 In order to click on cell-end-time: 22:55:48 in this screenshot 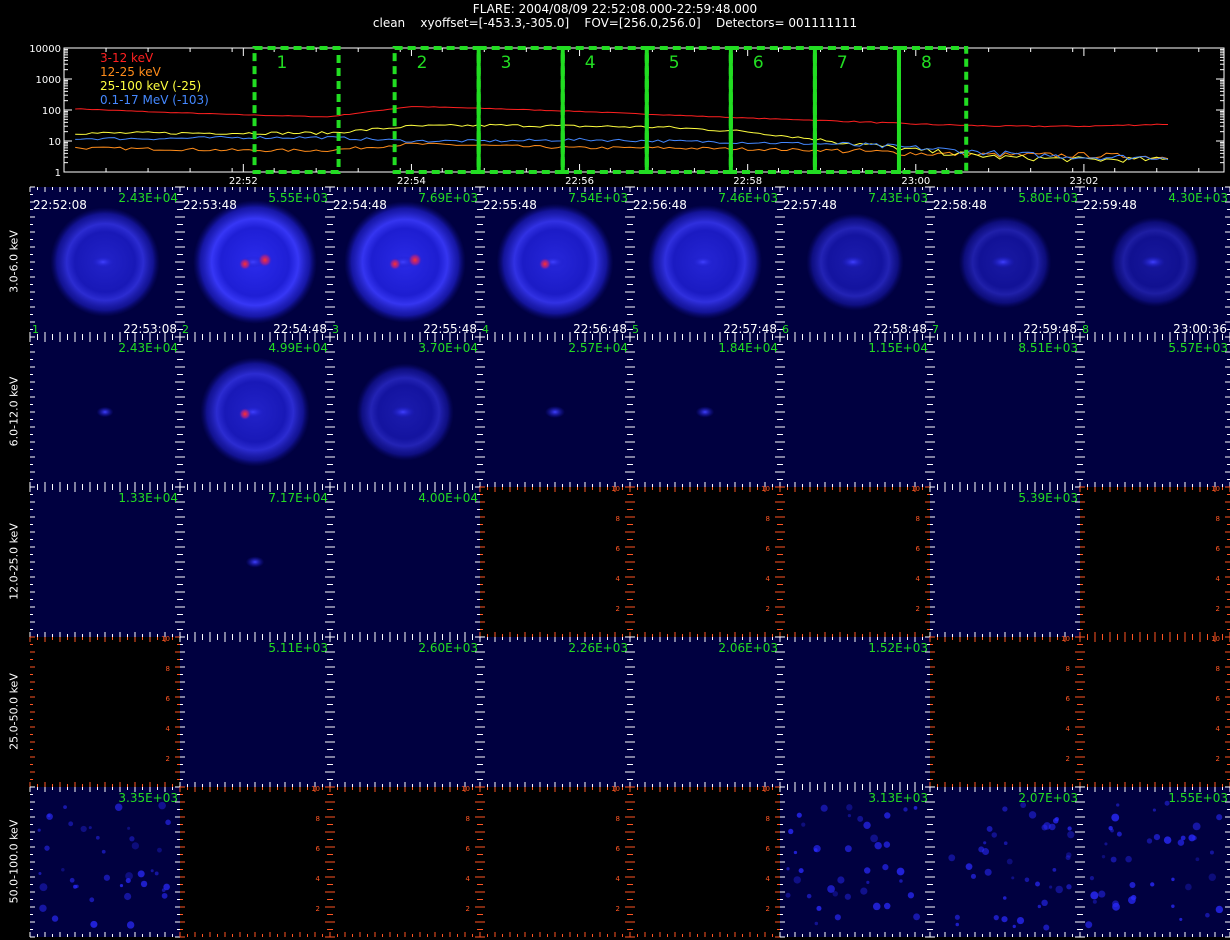, I will do `click(450, 329)`.